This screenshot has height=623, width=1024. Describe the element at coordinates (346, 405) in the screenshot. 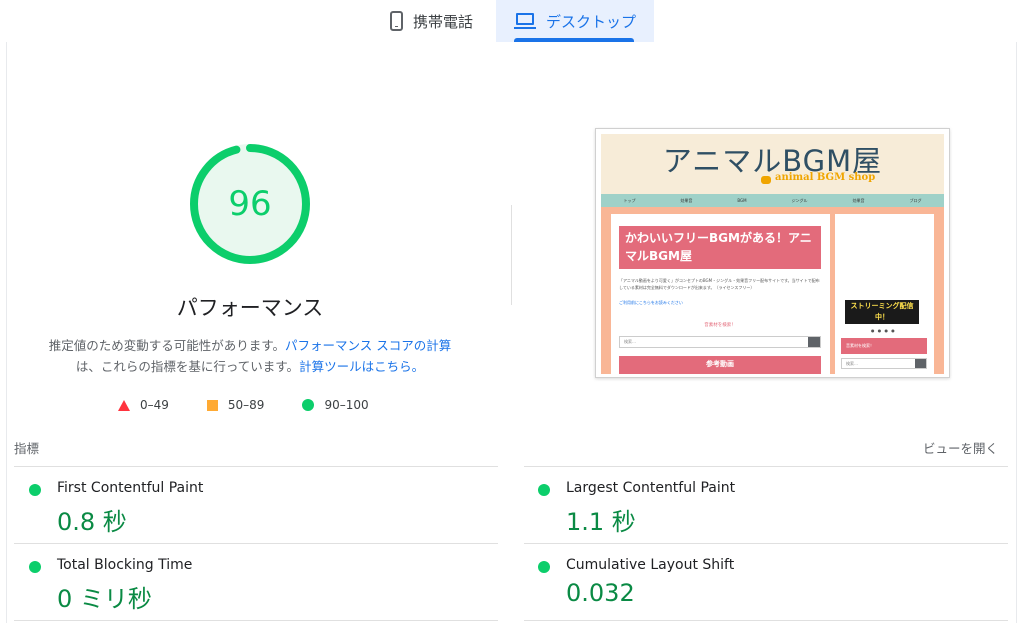

I see `legend-pass-range: 90–100` at that location.